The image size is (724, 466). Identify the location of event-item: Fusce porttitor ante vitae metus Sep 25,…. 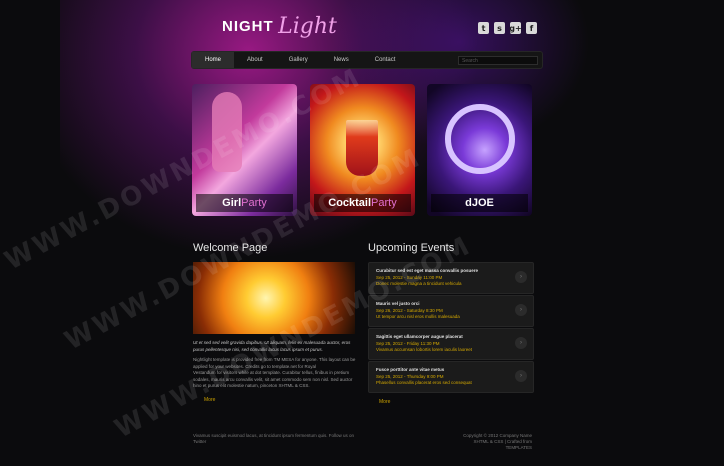
(451, 377).